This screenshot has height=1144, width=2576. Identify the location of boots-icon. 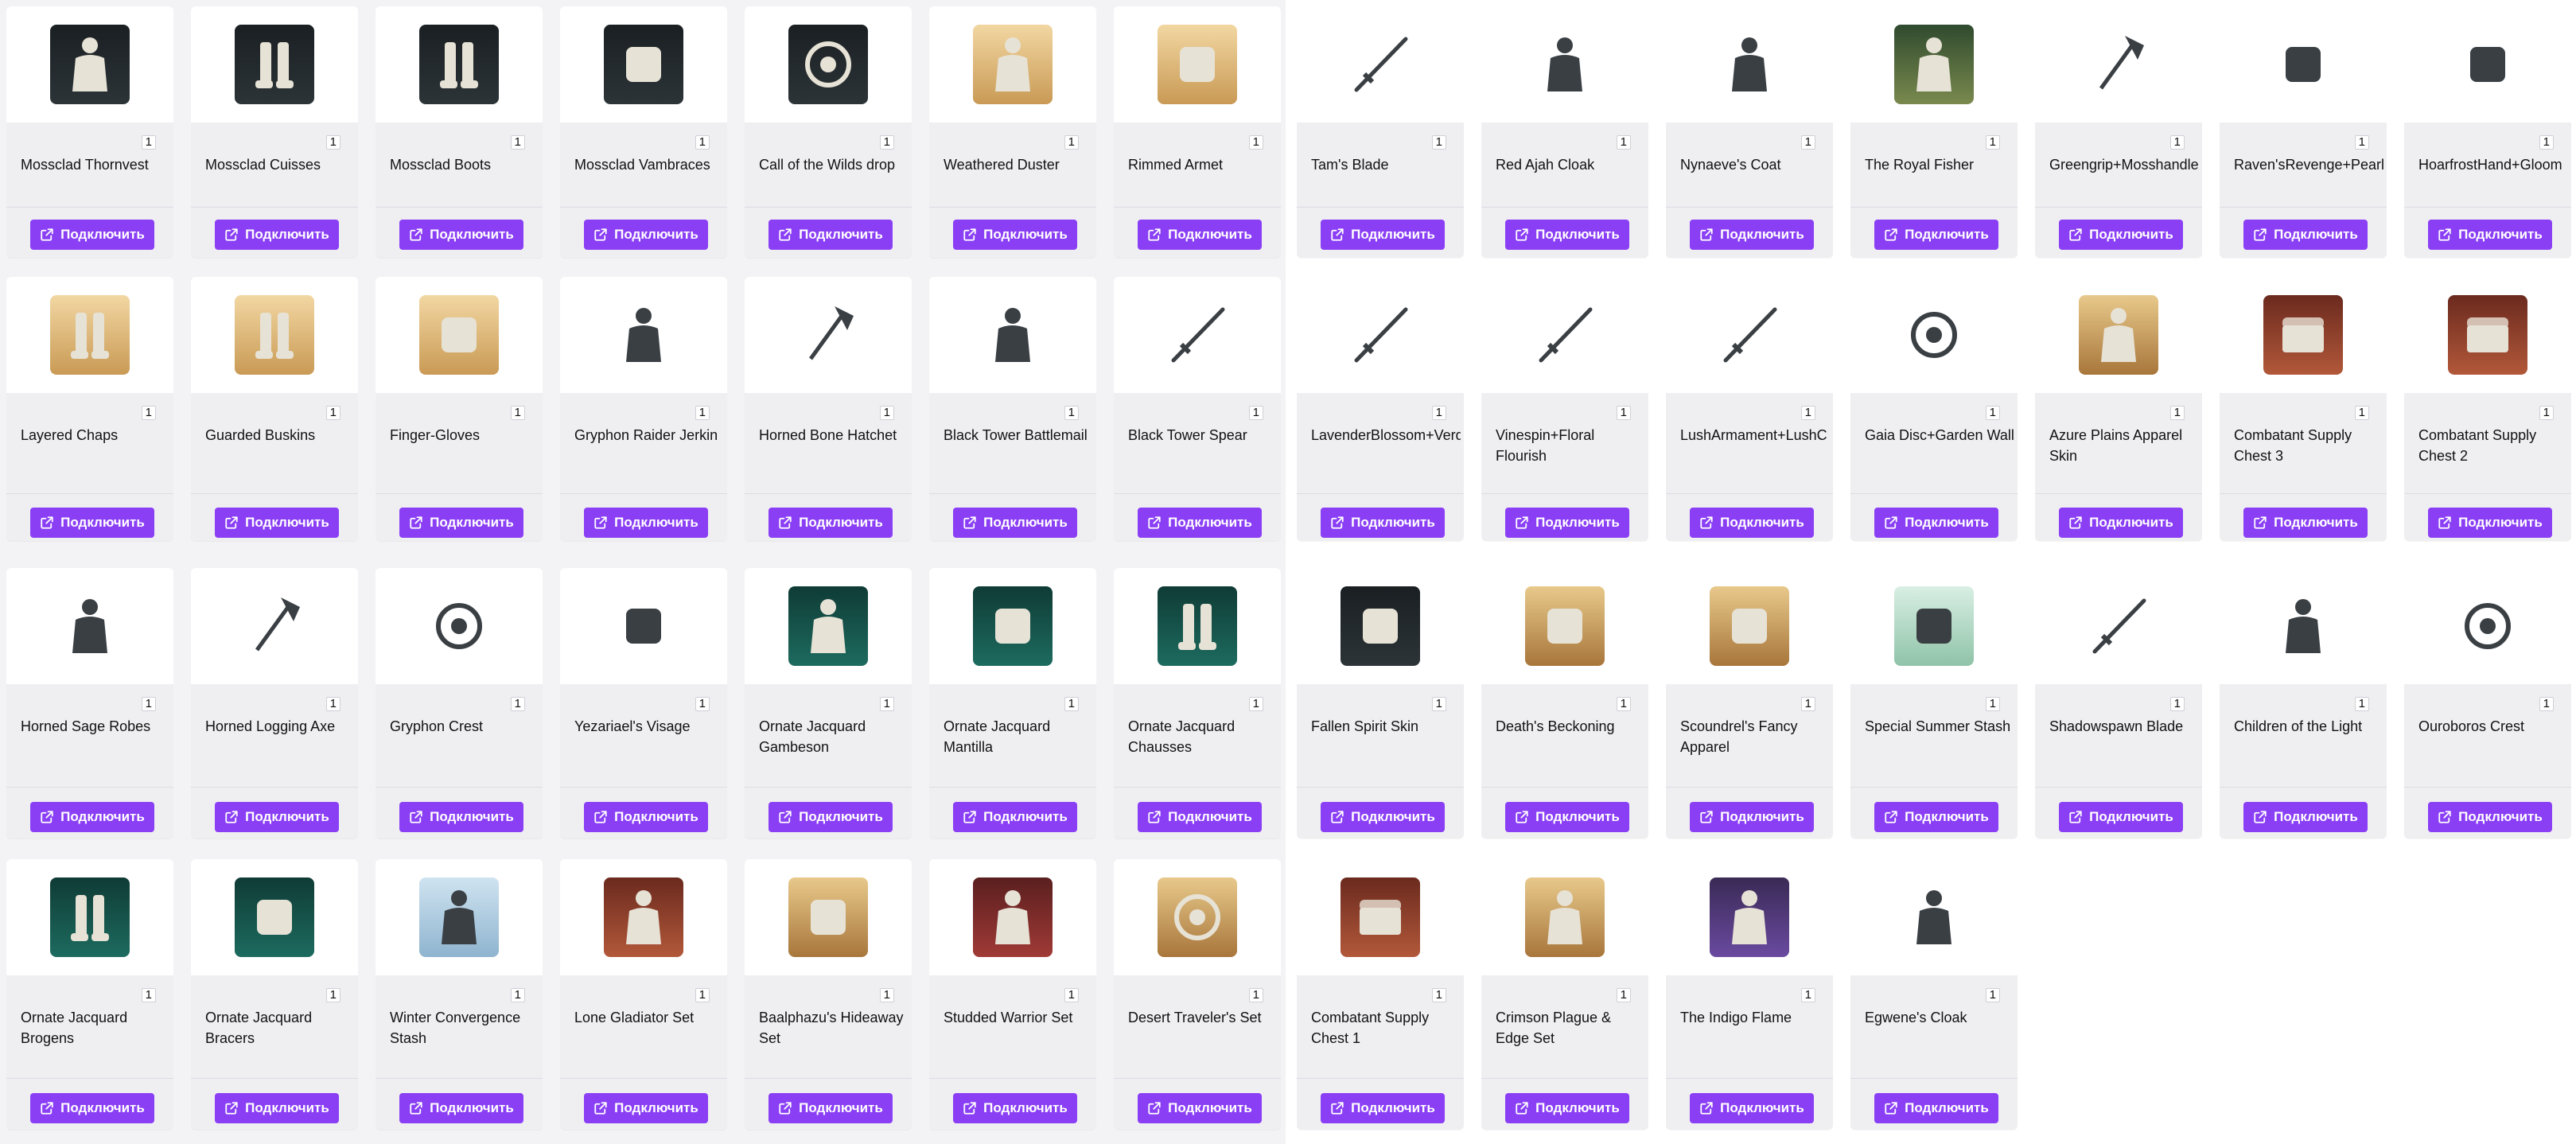
(459, 64).